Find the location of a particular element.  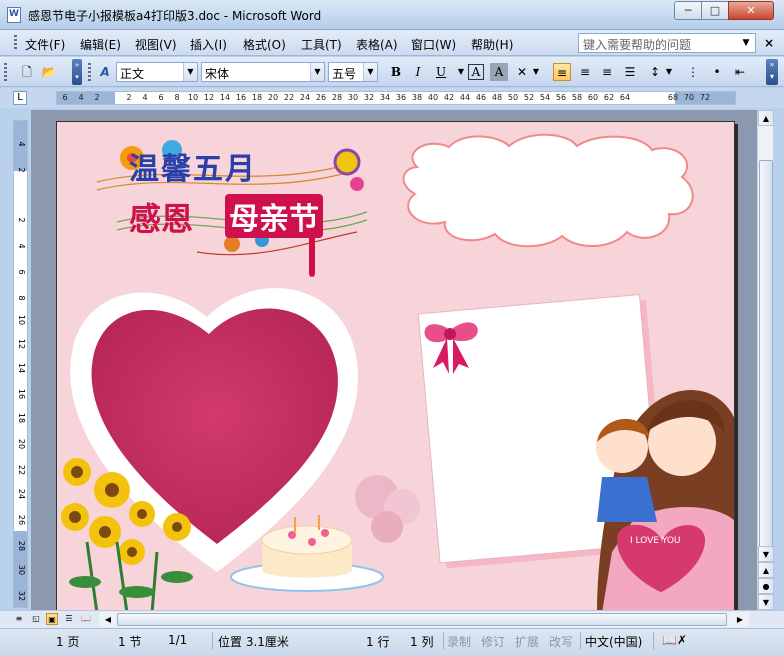

character-scaling-icon: ✕ is located at coordinates (522, 72).